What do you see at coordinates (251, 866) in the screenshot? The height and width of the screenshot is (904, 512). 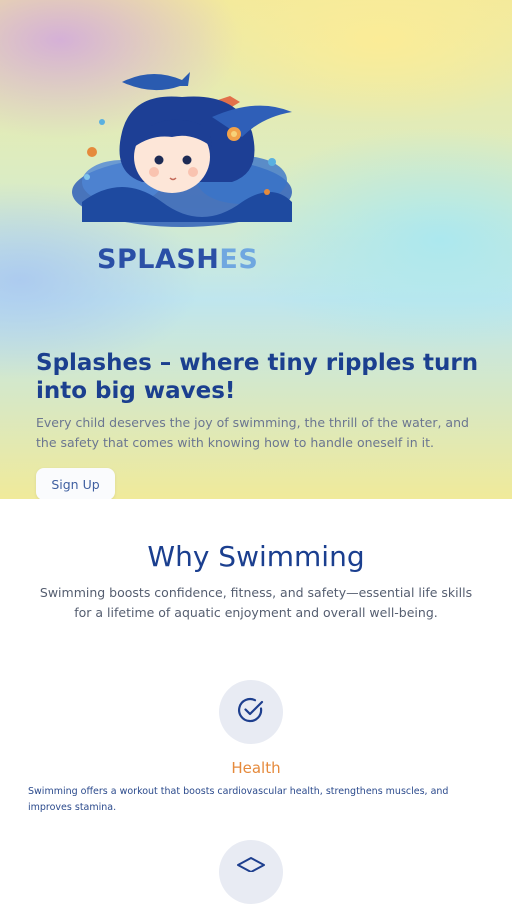 I see `graduation-cap-icon` at bounding box center [251, 866].